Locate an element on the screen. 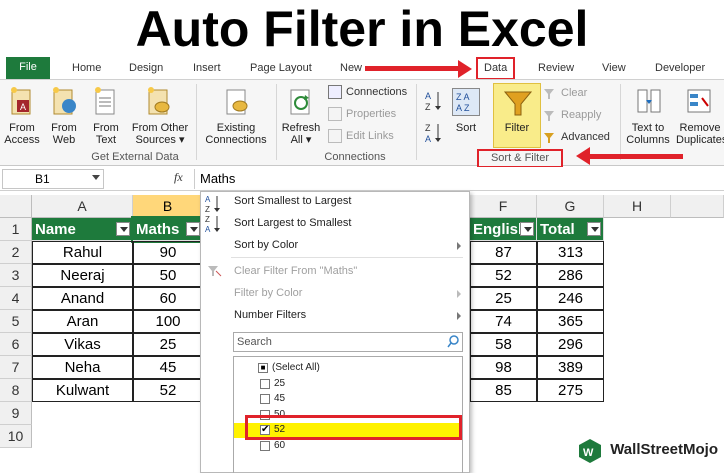 This screenshot has width=724, height=473. table-cell-total: 313 is located at coordinates (570, 252).